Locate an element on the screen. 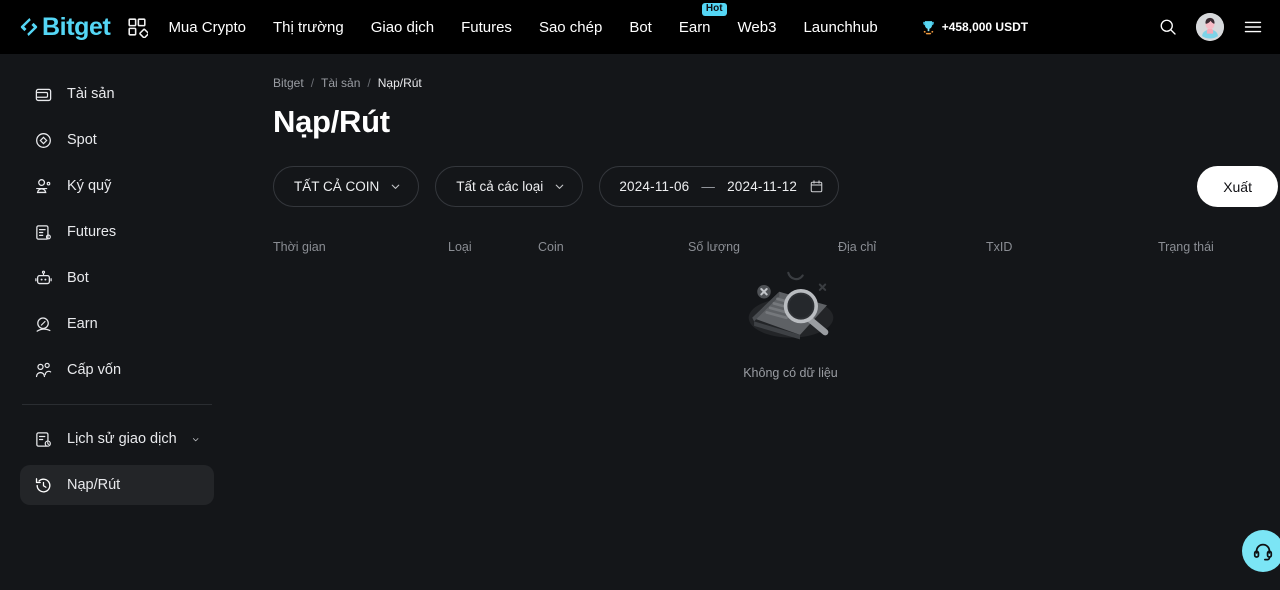  nav-label: Sao chép is located at coordinates (570, 27).